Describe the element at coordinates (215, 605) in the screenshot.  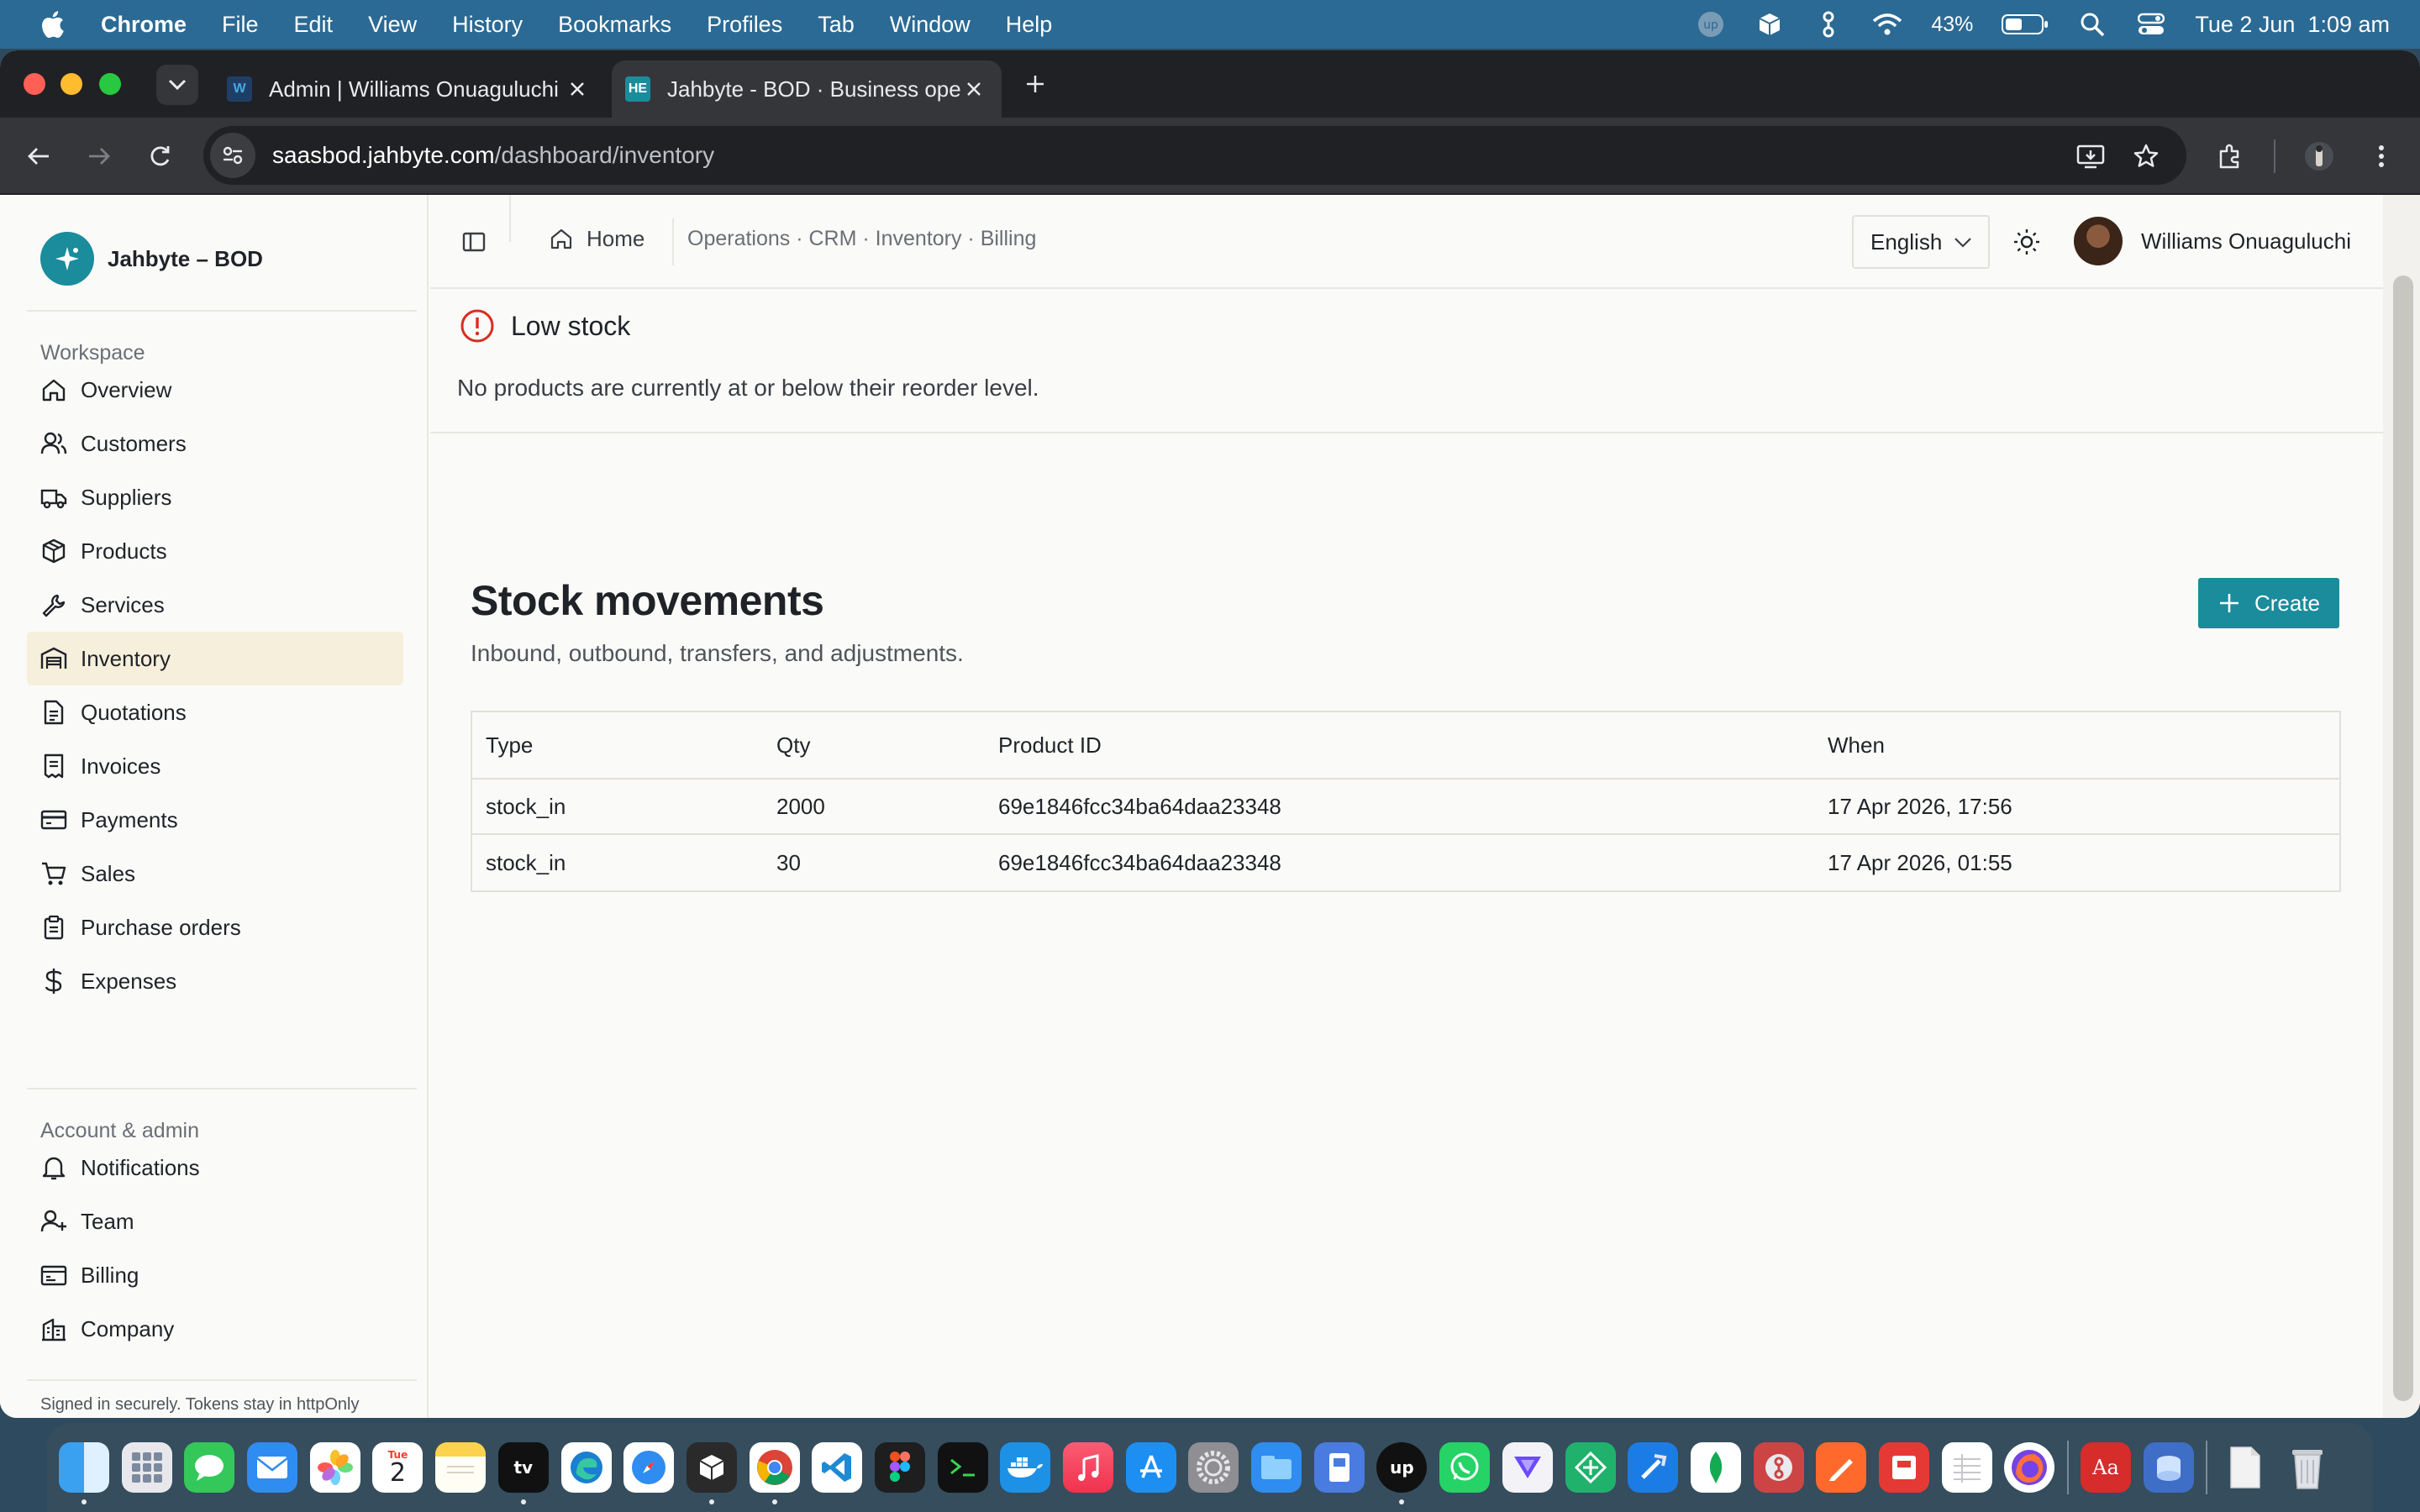
I see `sidebar-item-services: Services` at that location.